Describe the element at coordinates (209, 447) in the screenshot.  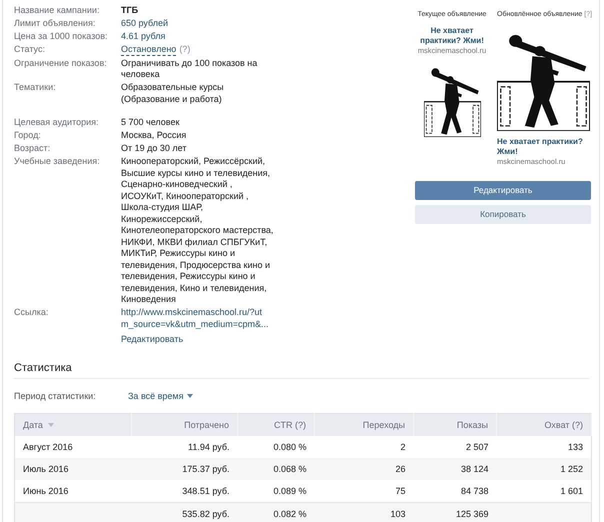
I see `table-cell: 11.94 руб.` at that location.